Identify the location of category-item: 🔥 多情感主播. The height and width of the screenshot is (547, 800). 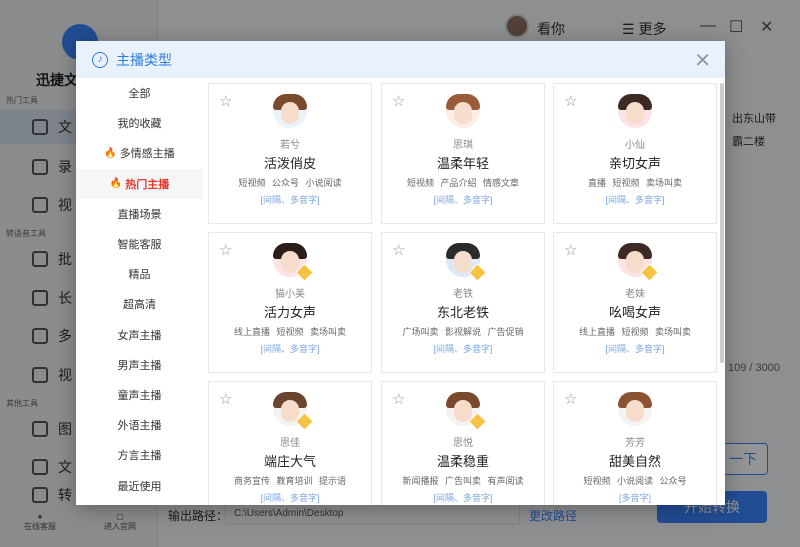
(139, 153).